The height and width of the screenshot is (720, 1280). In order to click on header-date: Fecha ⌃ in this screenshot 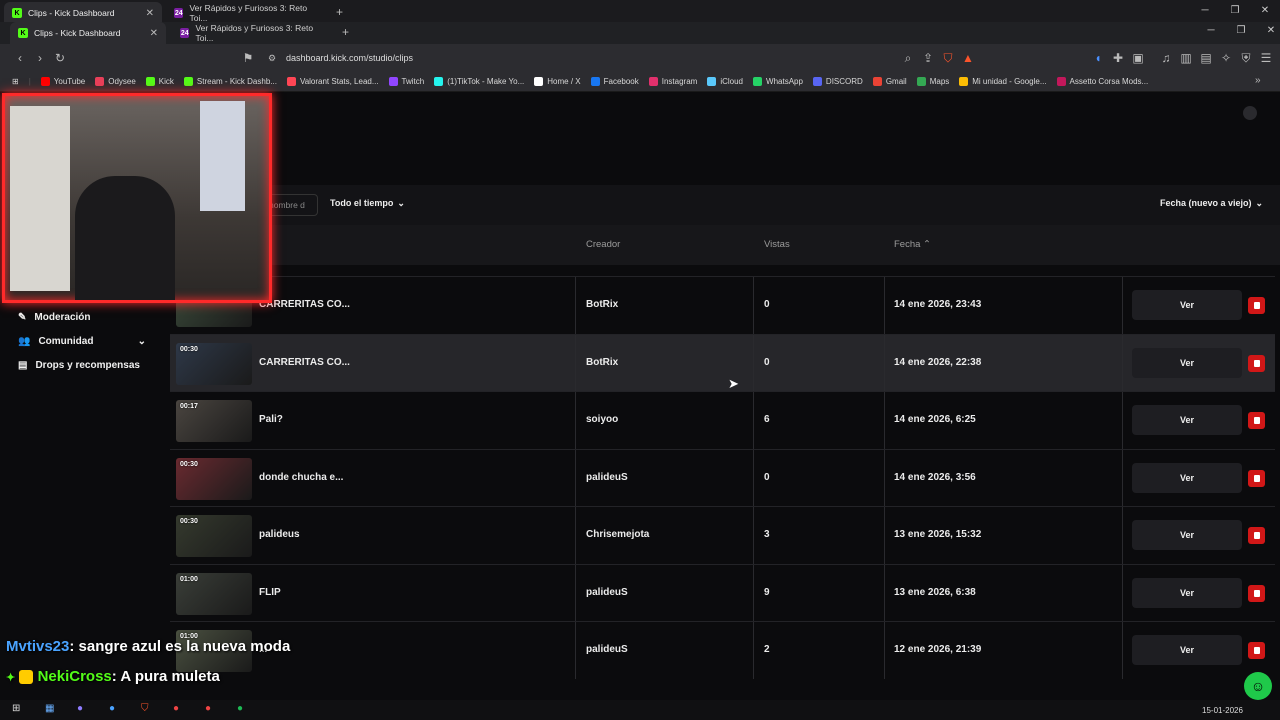, I will do `click(912, 244)`.